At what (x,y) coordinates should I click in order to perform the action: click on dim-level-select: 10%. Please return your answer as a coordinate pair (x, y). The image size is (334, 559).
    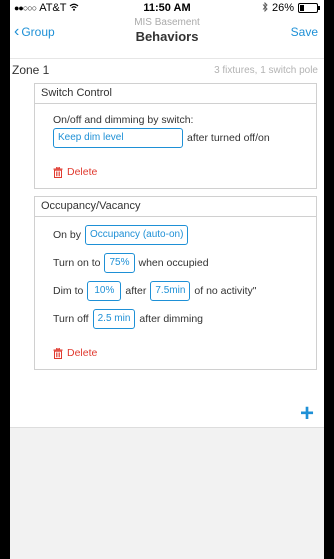
    Looking at the image, I should click on (104, 291).